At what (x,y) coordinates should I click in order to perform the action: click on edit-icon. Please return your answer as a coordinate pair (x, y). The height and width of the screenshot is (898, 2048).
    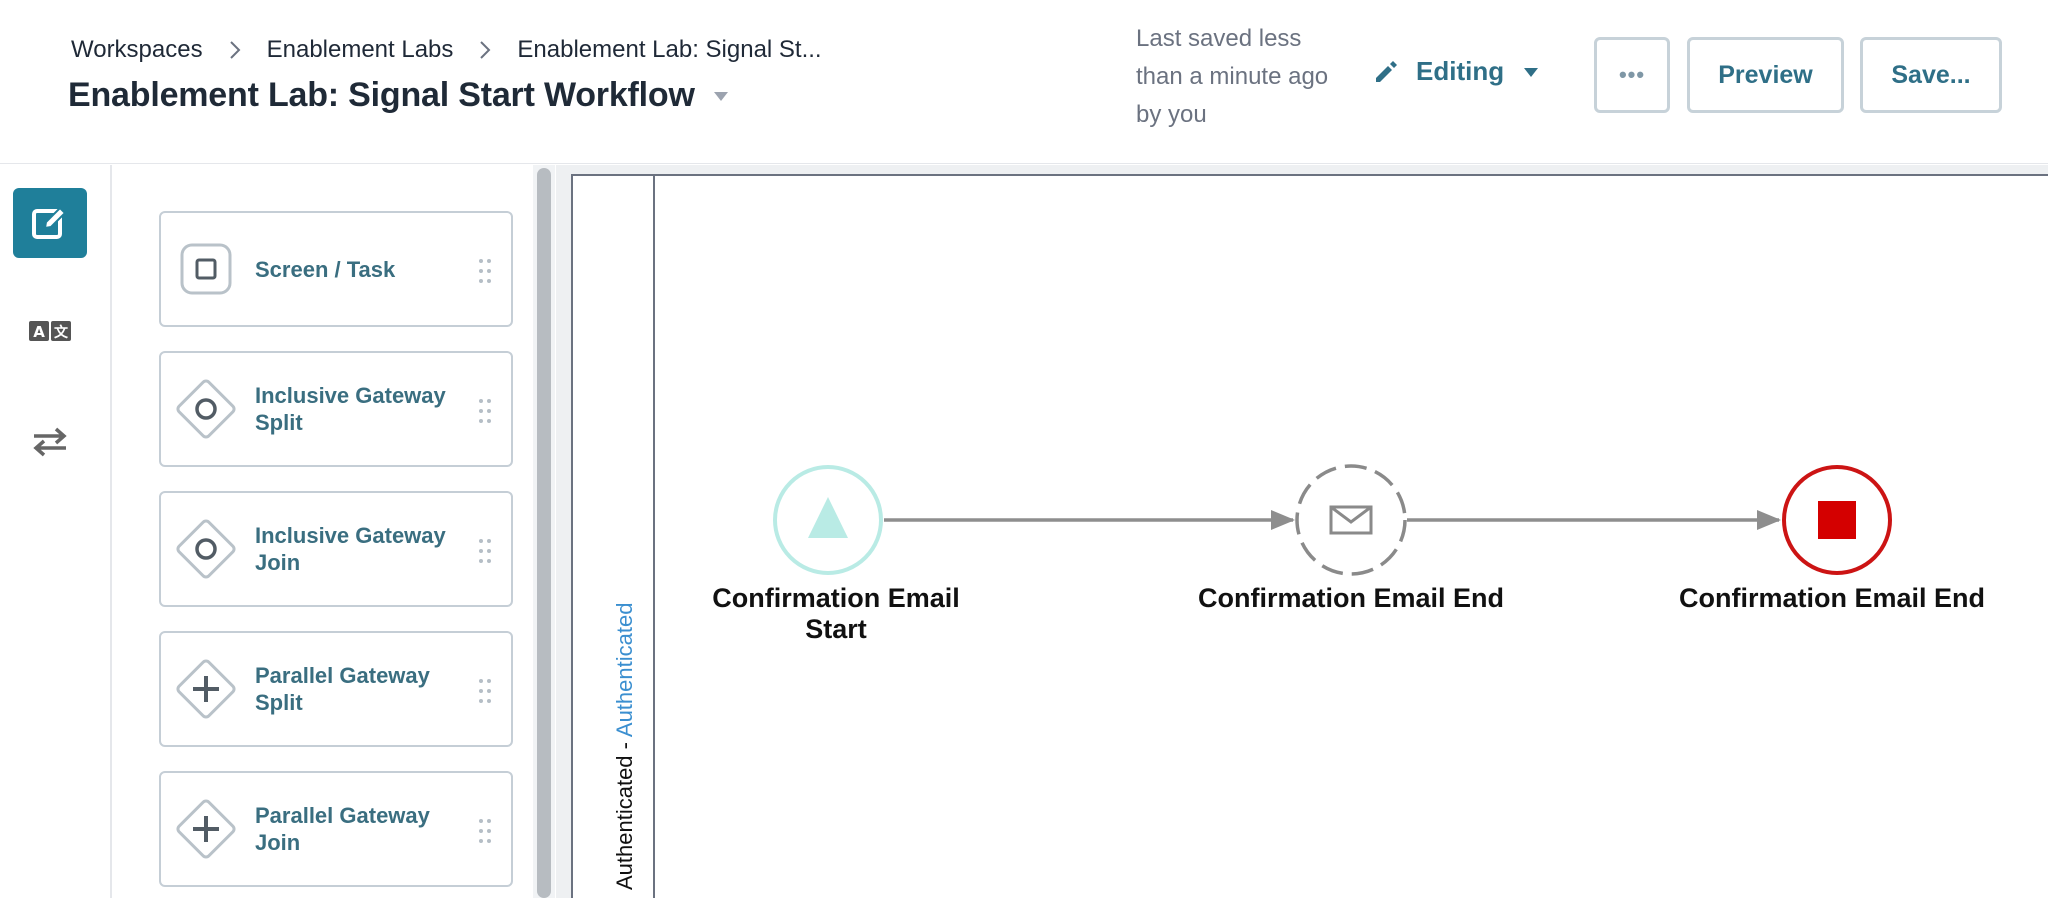
    Looking at the image, I should click on (49, 222).